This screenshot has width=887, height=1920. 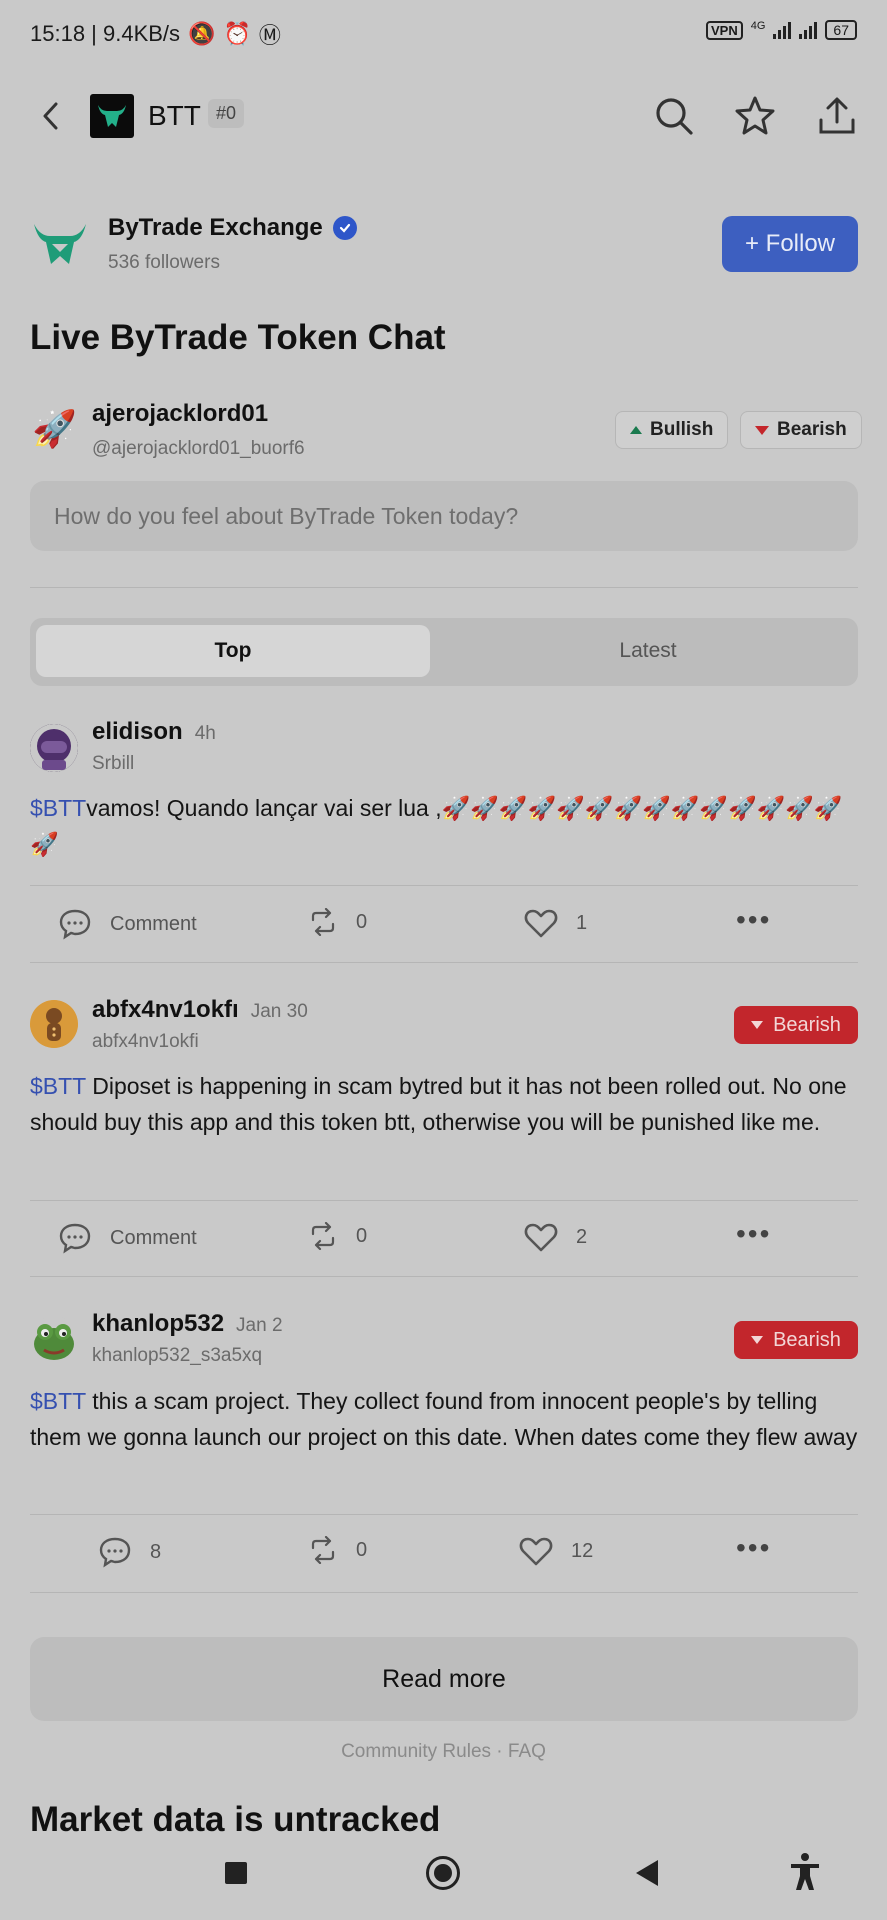 I want to click on comment-label: Comment, so click(x=153, y=923).